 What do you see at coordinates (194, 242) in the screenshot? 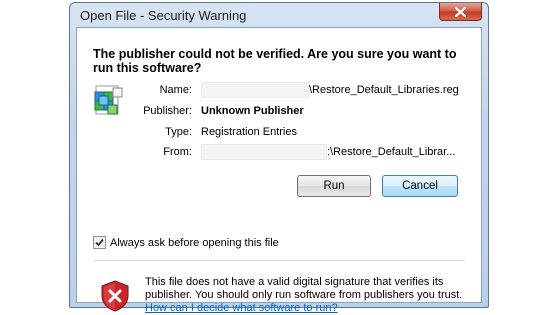
I see `always-ask-label: Always ask before opening this file` at bounding box center [194, 242].